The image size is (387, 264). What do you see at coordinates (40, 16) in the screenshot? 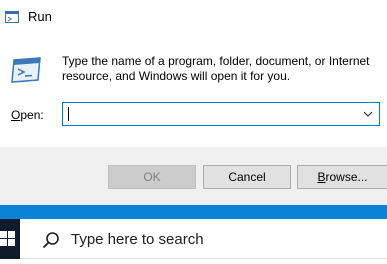
I see `window-title: Run` at bounding box center [40, 16].